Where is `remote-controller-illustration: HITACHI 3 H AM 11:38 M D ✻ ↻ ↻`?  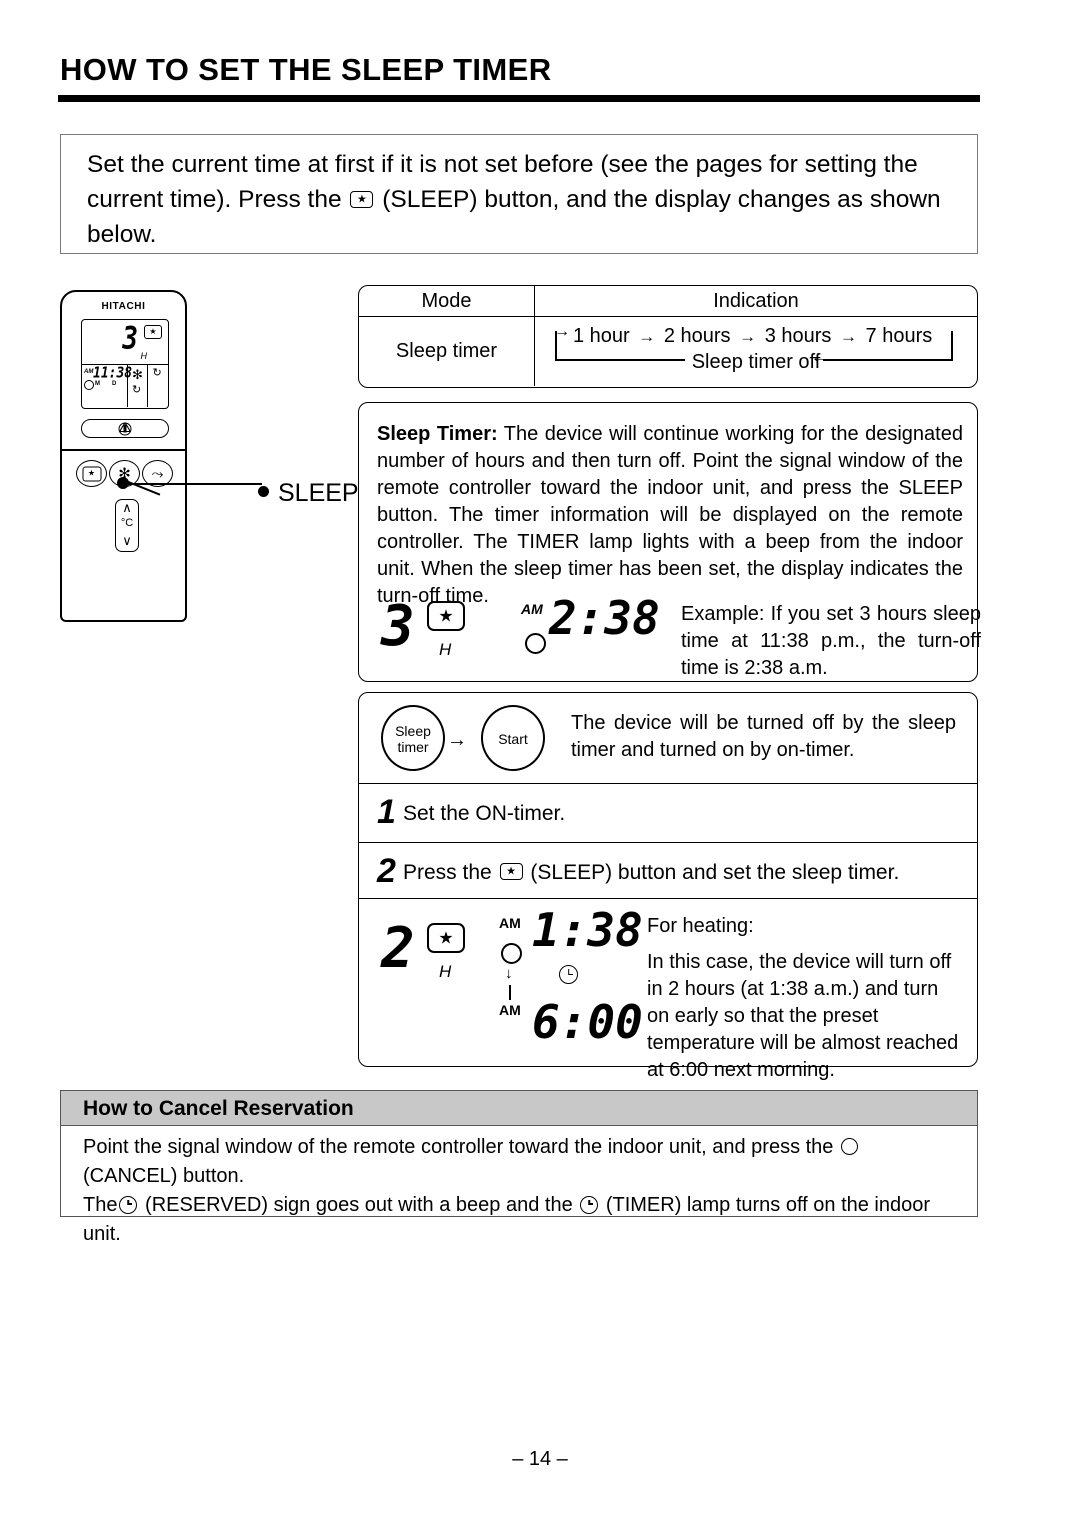 remote-controller-illustration: HITACHI 3 H AM 11:38 M D ✻ ↻ ↻ is located at coordinates (123, 456).